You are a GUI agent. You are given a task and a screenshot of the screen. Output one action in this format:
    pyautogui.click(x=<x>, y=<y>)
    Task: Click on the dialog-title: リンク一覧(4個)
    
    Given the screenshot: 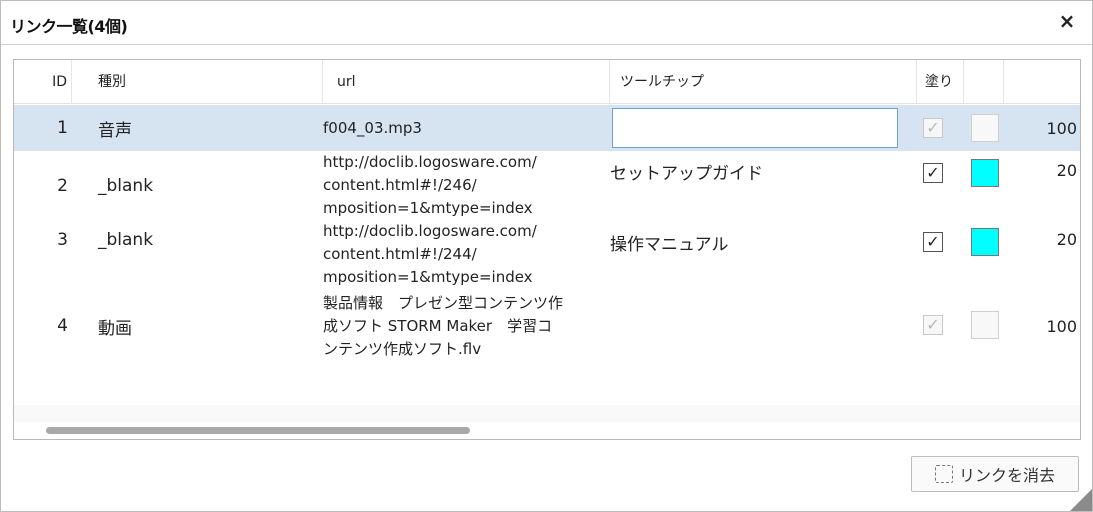 What is the action you would take?
    pyautogui.click(x=69, y=26)
    